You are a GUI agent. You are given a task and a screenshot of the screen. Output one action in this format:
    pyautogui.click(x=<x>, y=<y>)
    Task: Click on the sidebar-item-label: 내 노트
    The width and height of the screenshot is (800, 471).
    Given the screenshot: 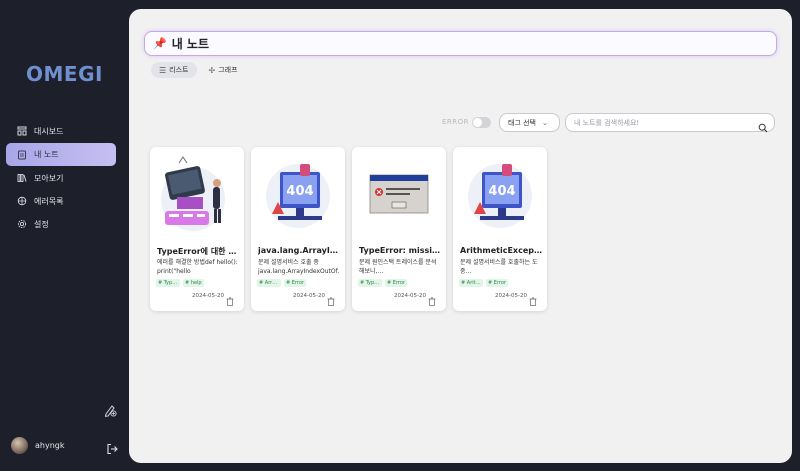 What is the action you would take?
    pyautogui.click(x=46, y=154)
    